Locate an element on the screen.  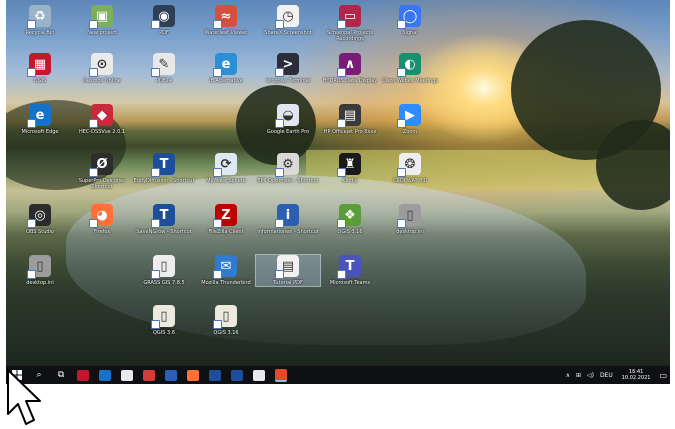
pinned-apps is located at coordinates (182, 375).